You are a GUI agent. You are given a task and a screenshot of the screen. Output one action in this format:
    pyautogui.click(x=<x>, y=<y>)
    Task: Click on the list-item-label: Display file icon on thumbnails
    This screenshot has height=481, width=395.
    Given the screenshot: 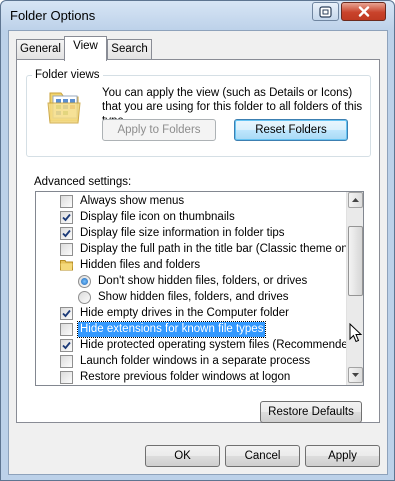 What is the action you would take?
    pyautogui.click(x=157, y=216)
    